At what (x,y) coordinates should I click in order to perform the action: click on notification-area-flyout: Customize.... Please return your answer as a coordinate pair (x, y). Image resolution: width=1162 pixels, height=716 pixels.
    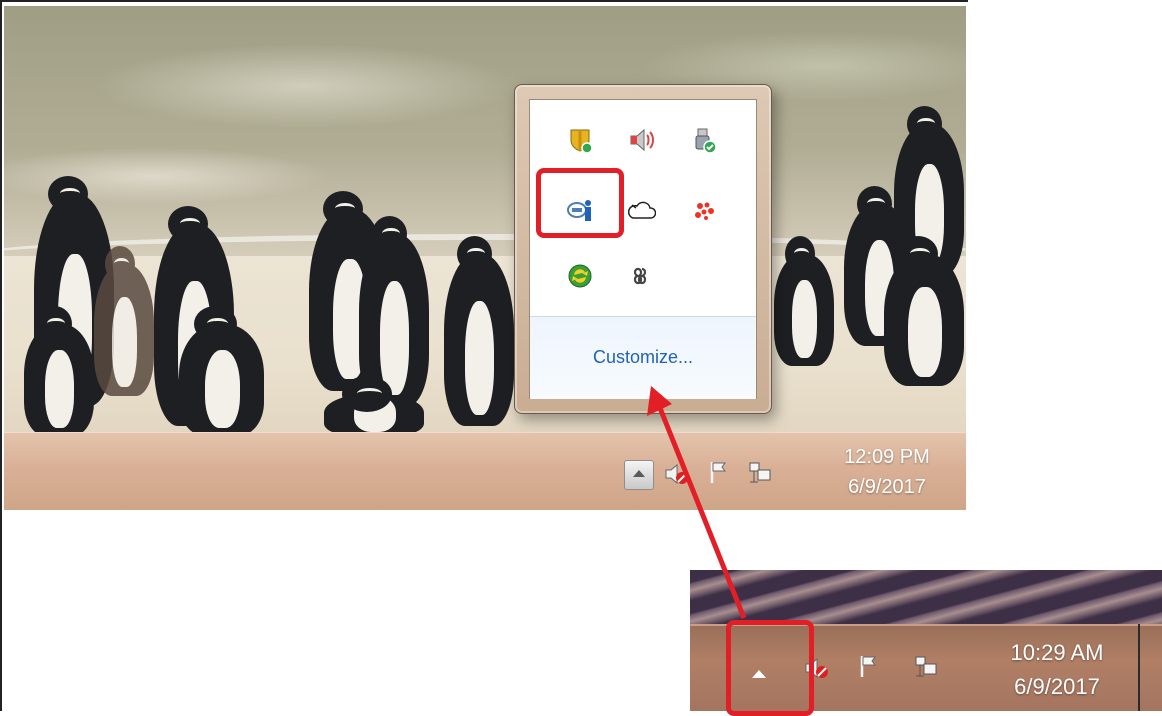
    Looking at the image, I should click on (643, 249).